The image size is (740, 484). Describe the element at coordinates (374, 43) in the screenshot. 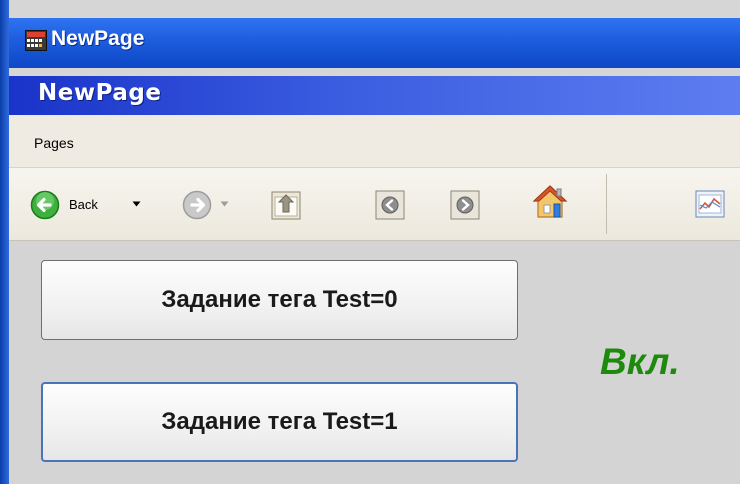

I see `window-titlebar: NewPage` at that location.